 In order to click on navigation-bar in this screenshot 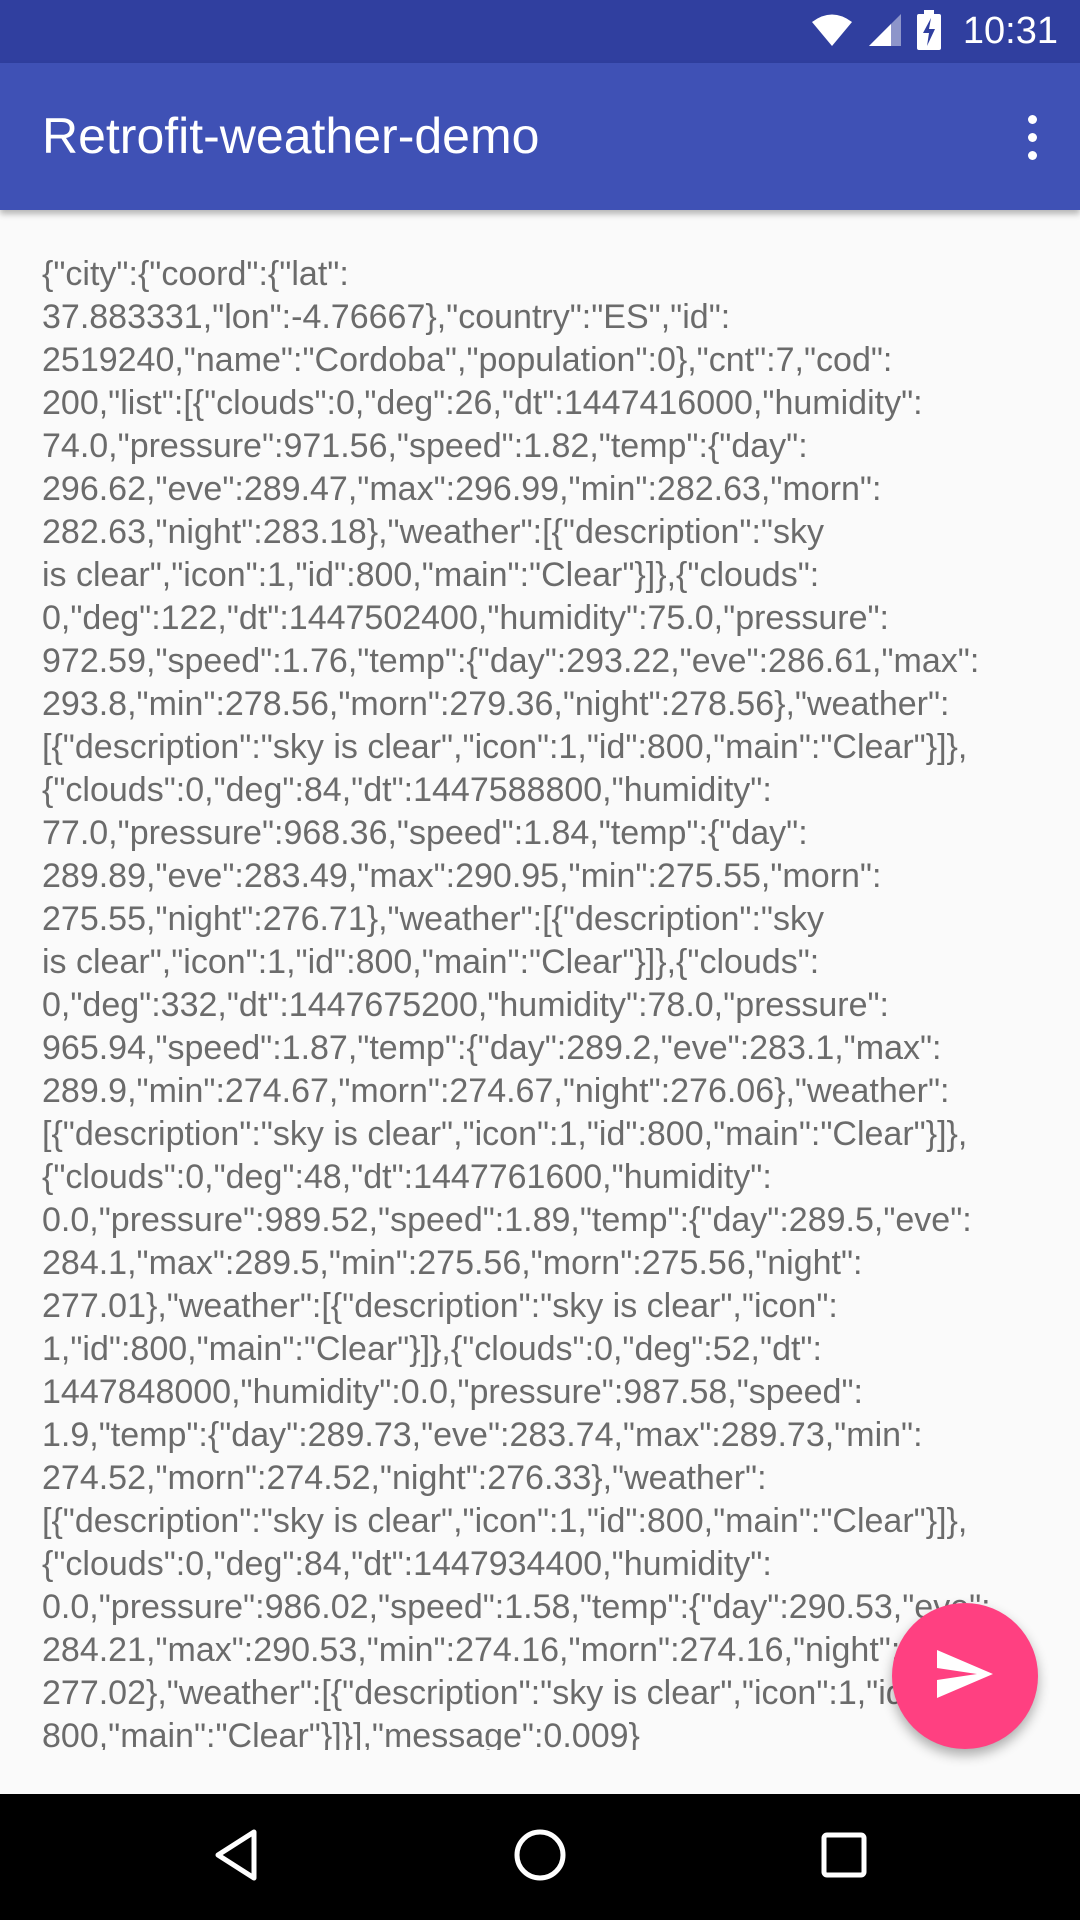, I will do `click(540, 1857)`.